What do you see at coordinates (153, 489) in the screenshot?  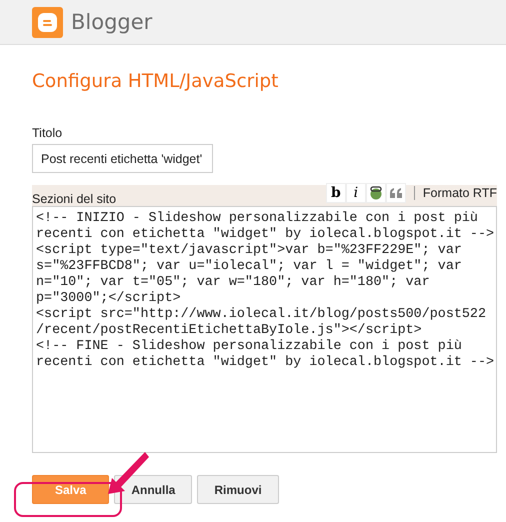 I see `action-button: Annulla` at bounding box center [153, 489].